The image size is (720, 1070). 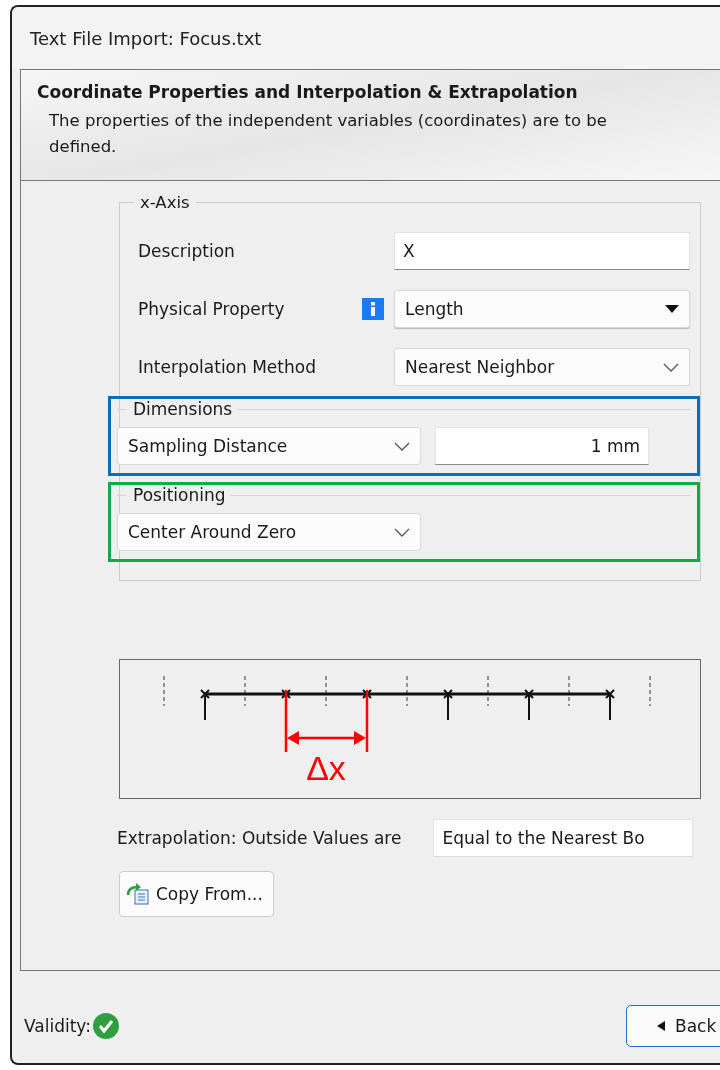 What do you see at coordinates (138, 894) in the screenshot?
I see `copy-document-icon` at bounding box center [138, 894].